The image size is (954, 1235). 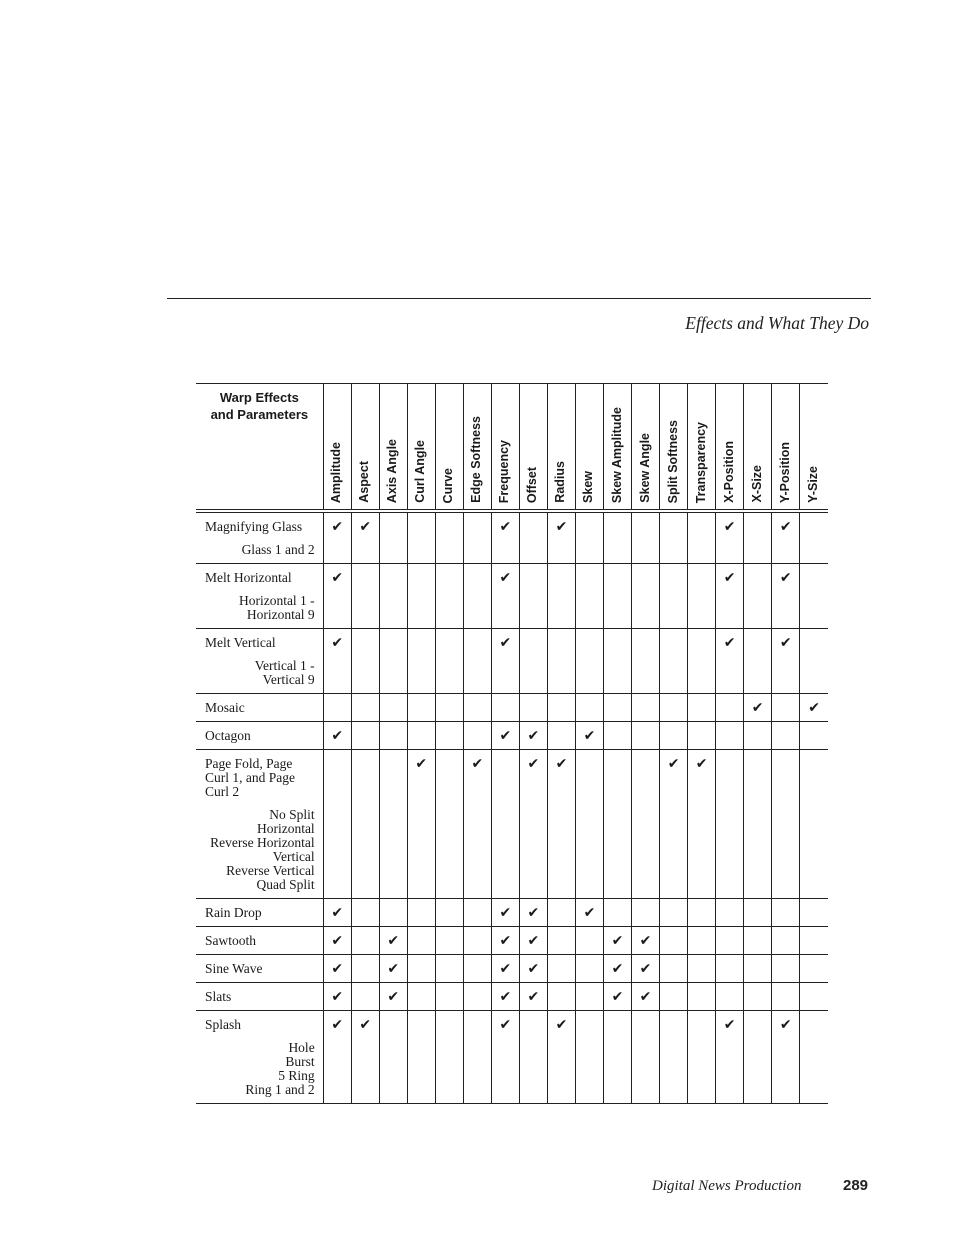 I want to click on column-header: Y-Size, so click(x=813, y=448).